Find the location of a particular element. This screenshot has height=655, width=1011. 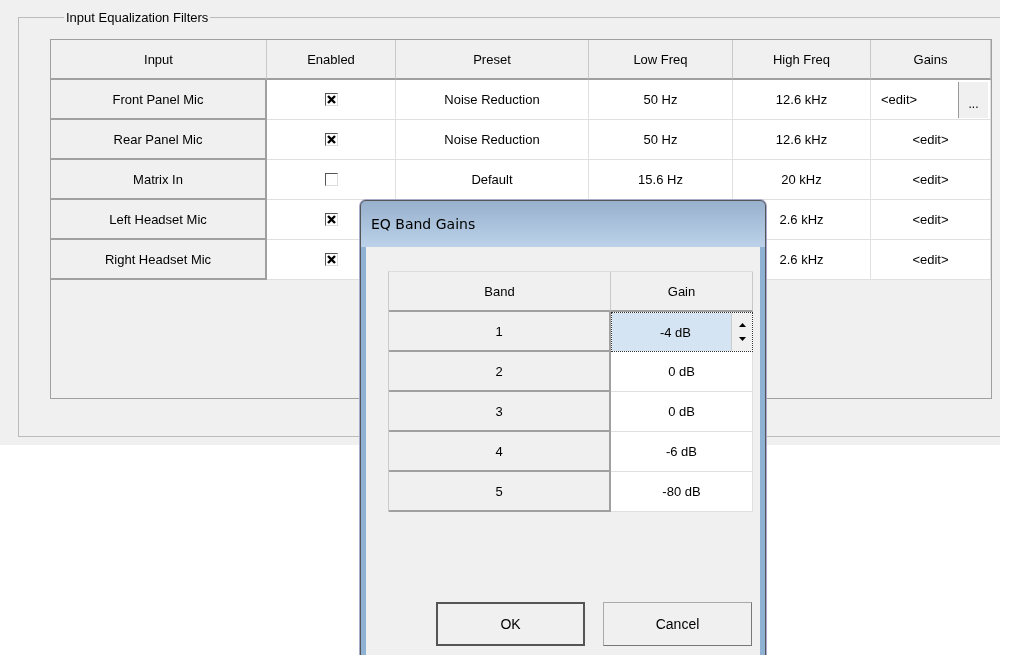

ok-button: OK is located at coordinates (510, 624).